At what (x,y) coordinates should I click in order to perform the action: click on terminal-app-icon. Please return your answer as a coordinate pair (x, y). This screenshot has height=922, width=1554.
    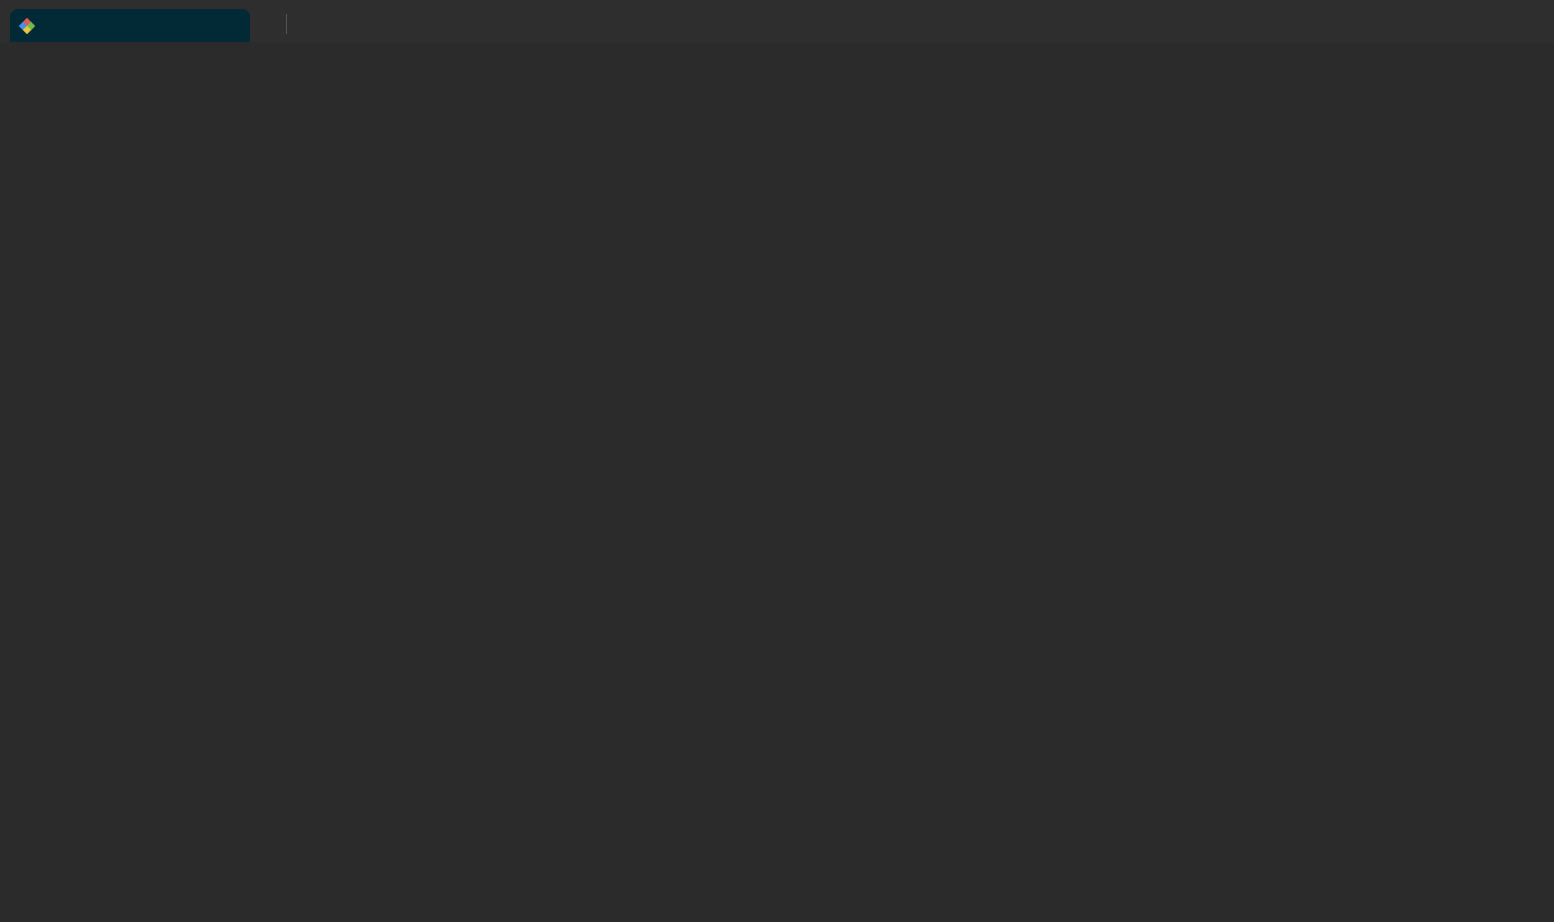
    Looking at the image, I should click on (27, 26).